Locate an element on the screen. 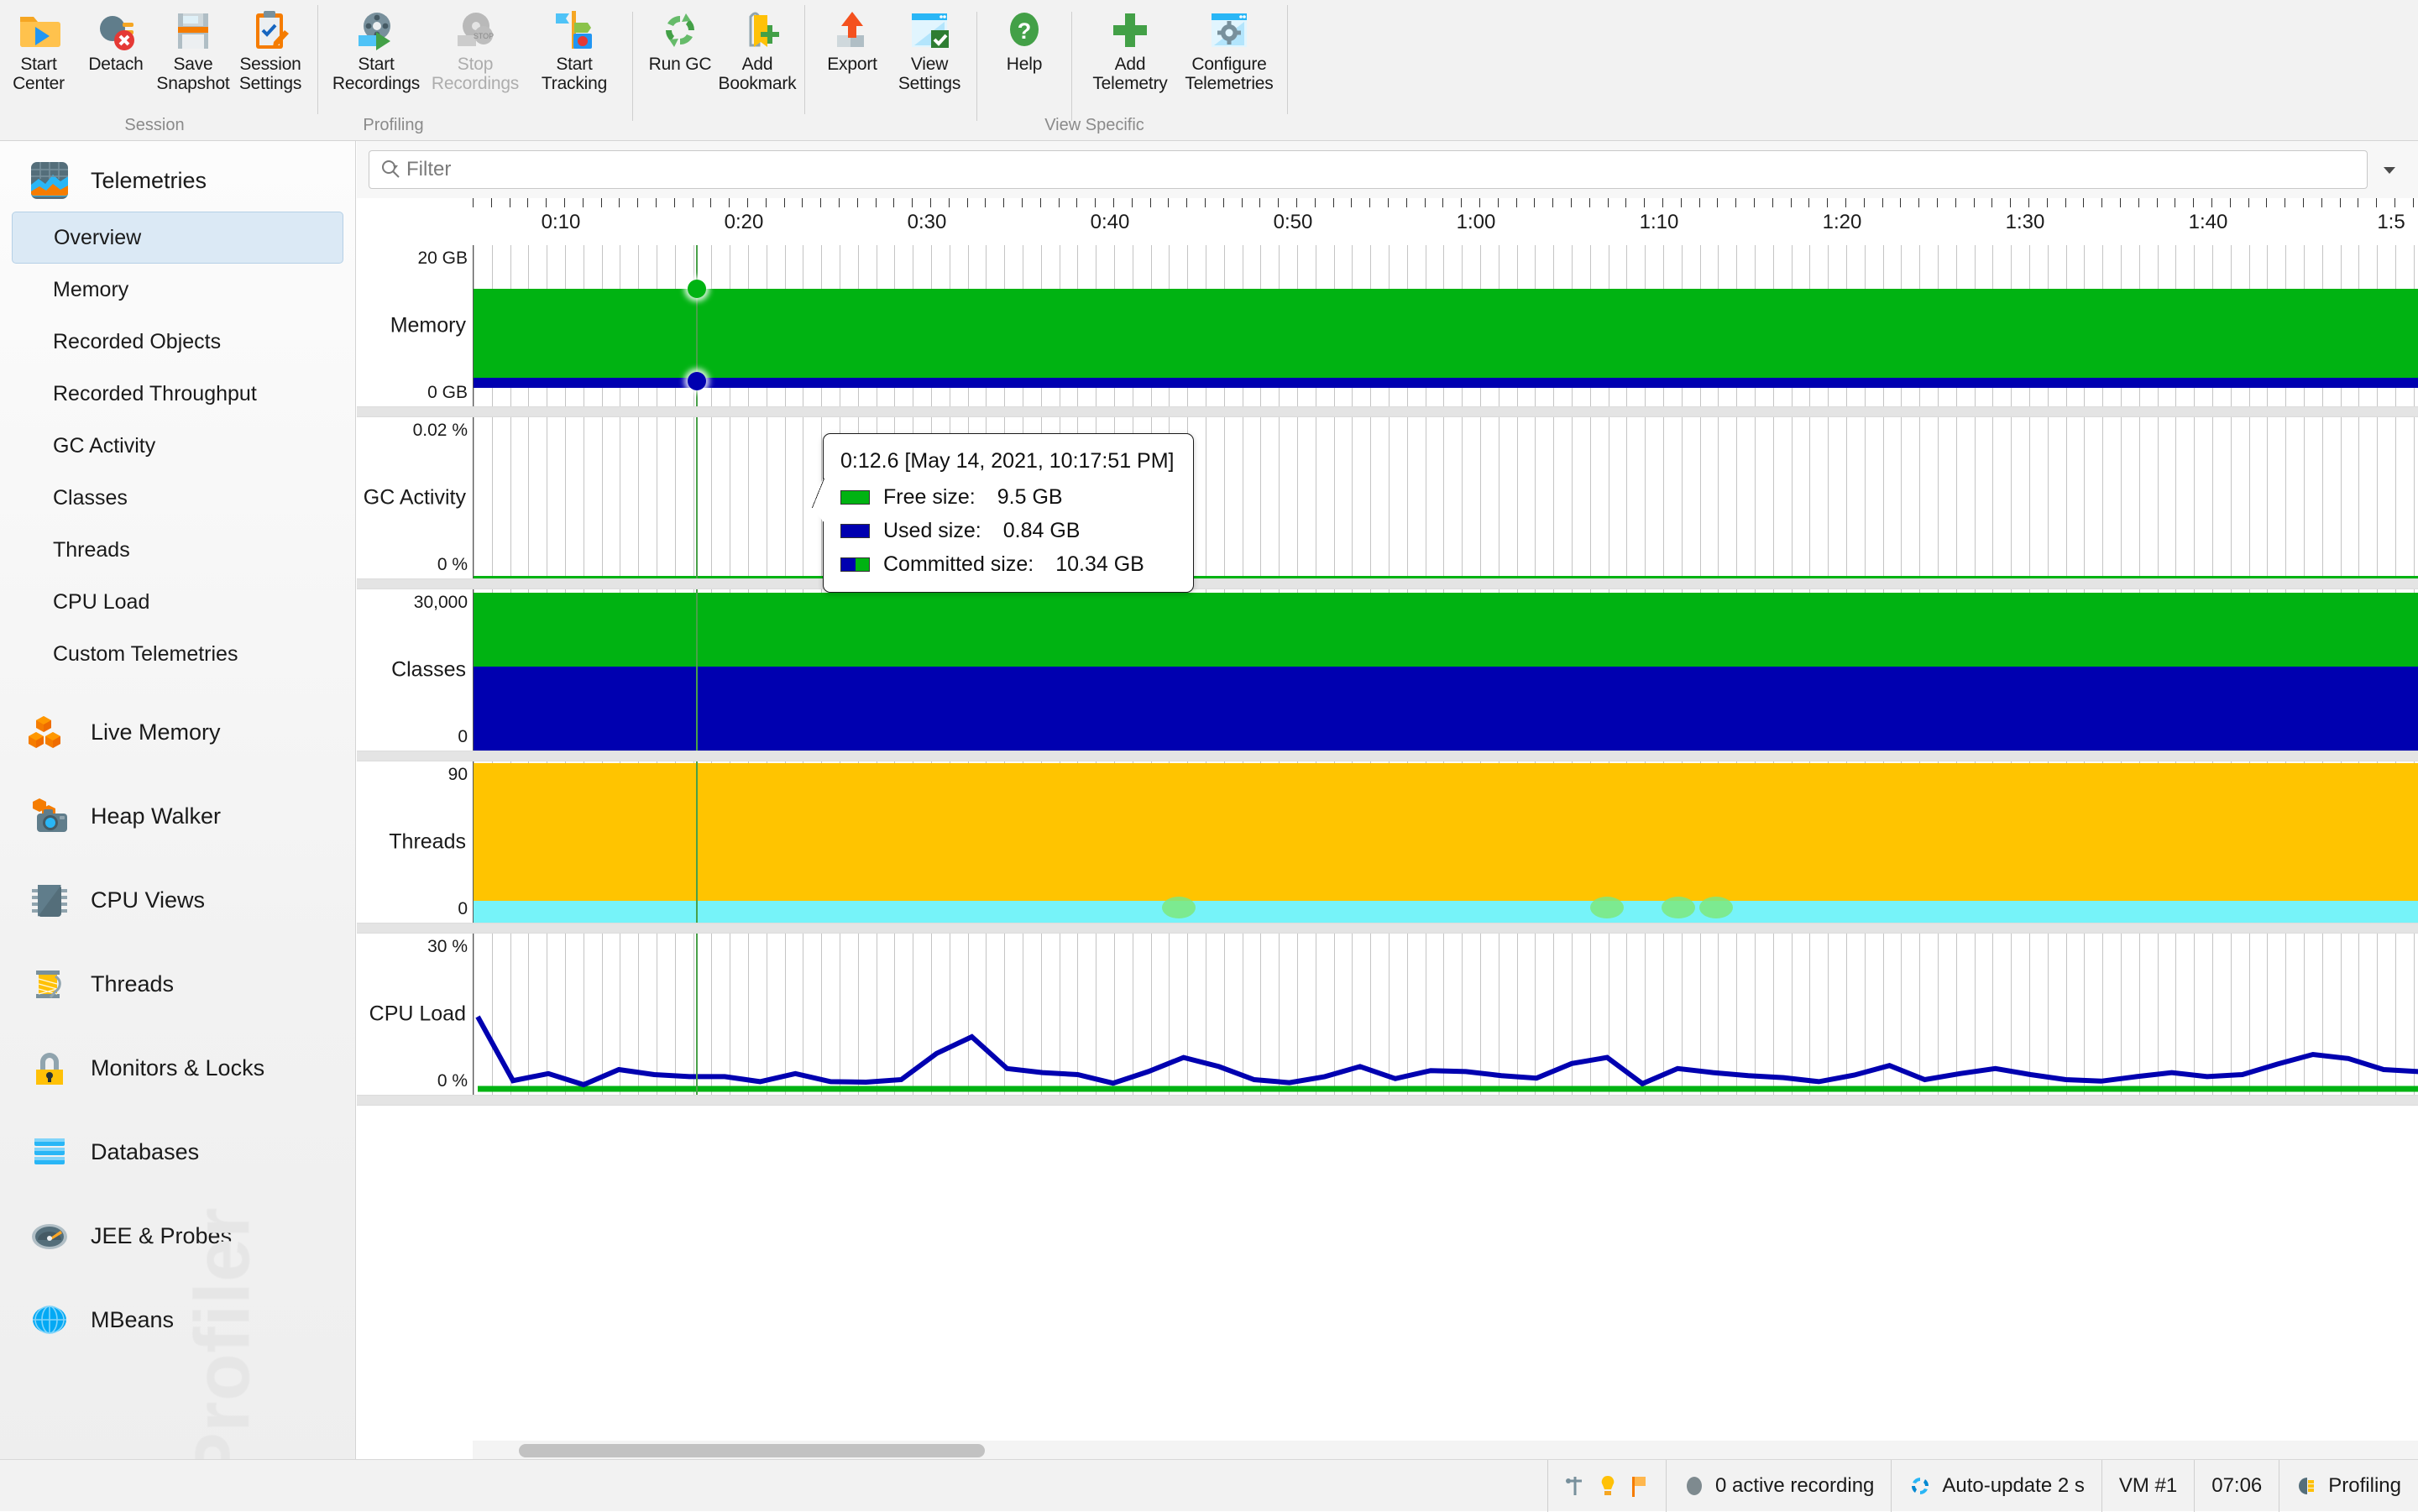 Image resolution: width=2418 pixels, height=1512 pixels. sidebar-item-custom-telemetries: Custom Telemetries is located at coordinates (177, 654).